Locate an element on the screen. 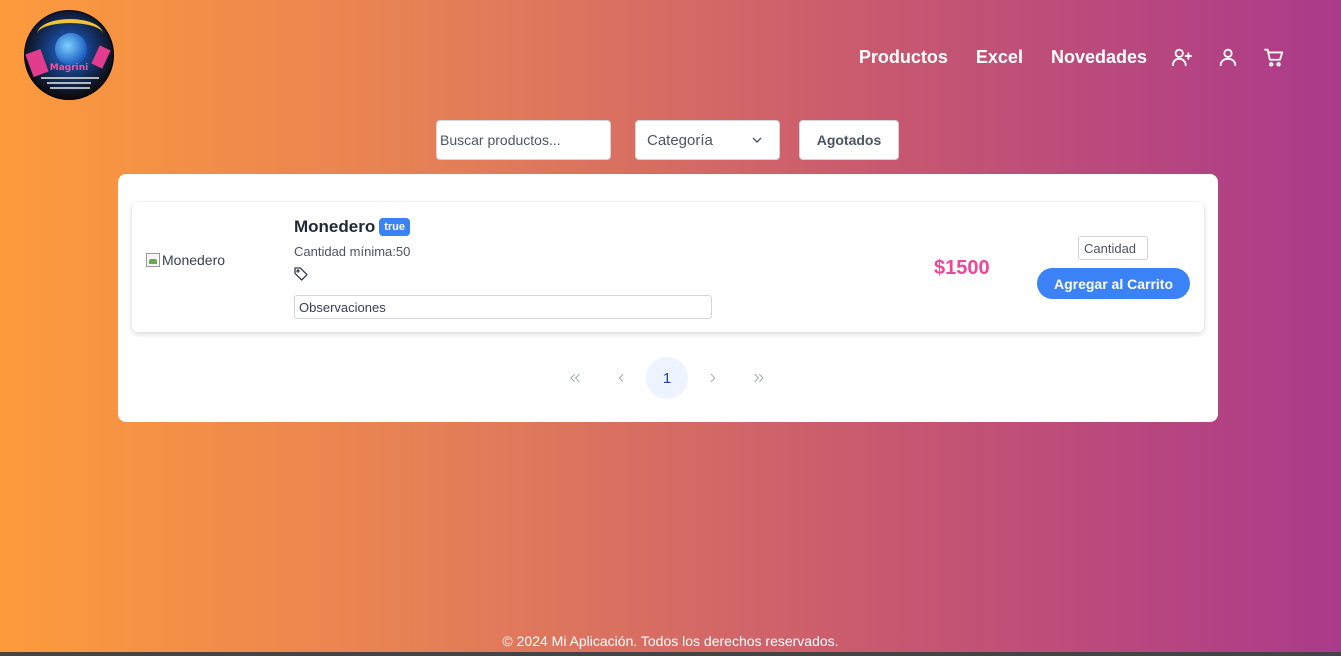 The image size is (1341, 656). first-page-button is located at coordinates (575, 378).